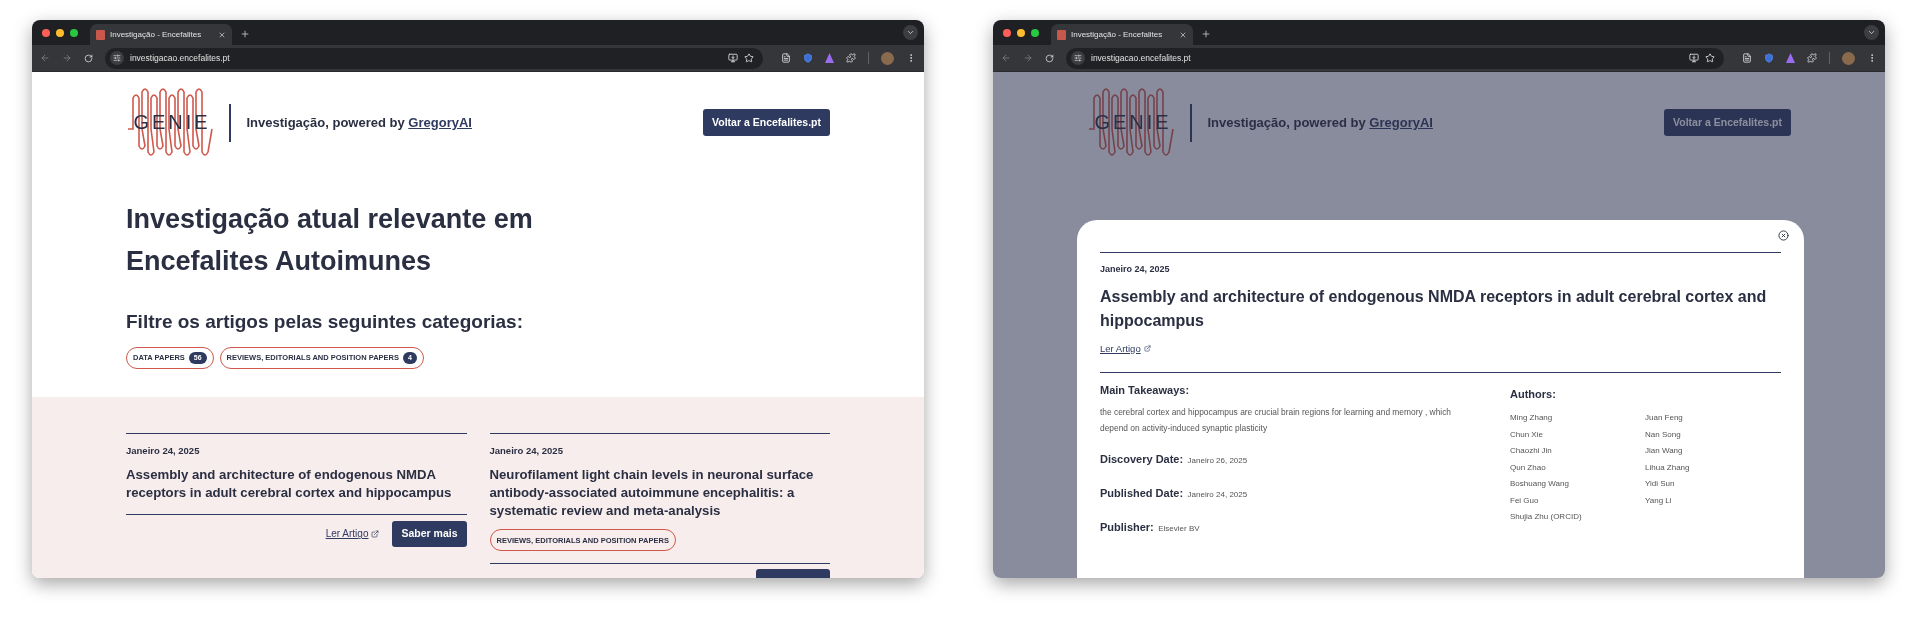  What do you see at coordinates (1528, 467) in the screenshot?
I see `author-name: Qun Zhao` at bounding box center [1528, 467].